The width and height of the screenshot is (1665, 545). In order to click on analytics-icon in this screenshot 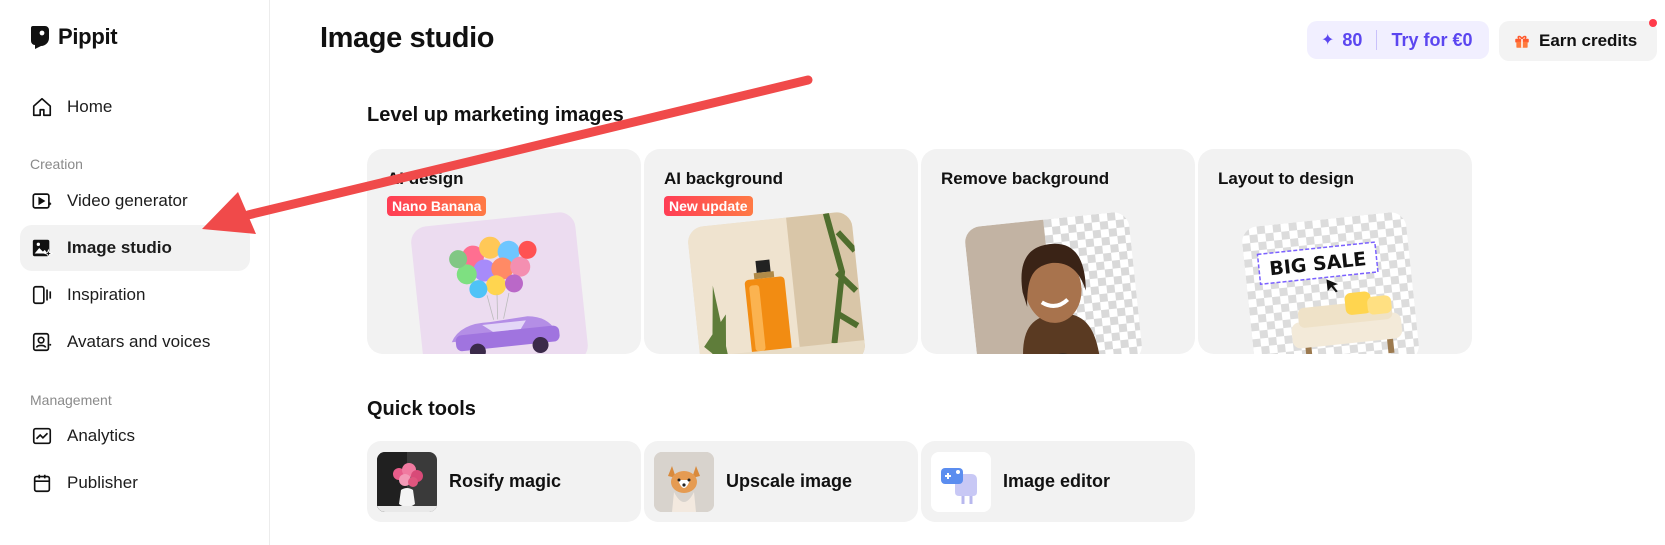, I will do `click(42, 436)`.